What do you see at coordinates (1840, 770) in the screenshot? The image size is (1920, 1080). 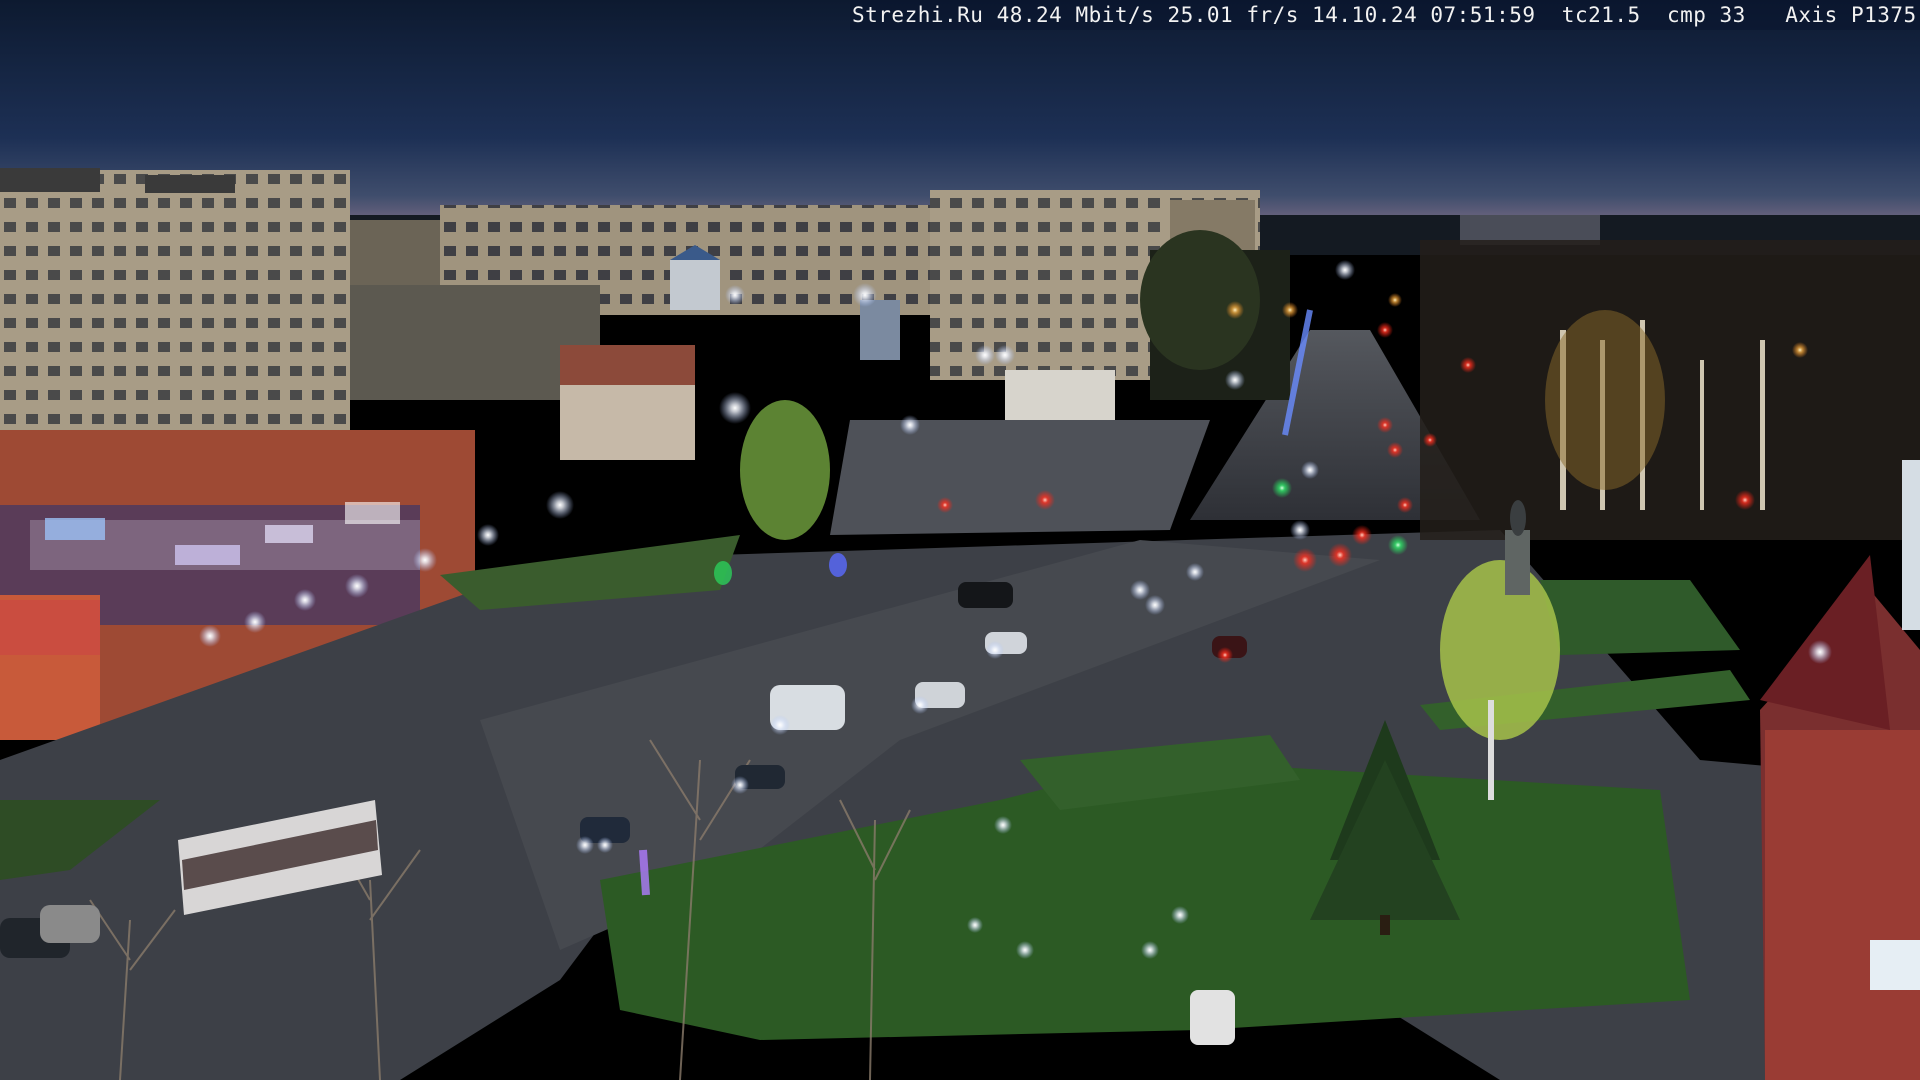 I see `brick-building-right` at bounding box center [1840, 770].